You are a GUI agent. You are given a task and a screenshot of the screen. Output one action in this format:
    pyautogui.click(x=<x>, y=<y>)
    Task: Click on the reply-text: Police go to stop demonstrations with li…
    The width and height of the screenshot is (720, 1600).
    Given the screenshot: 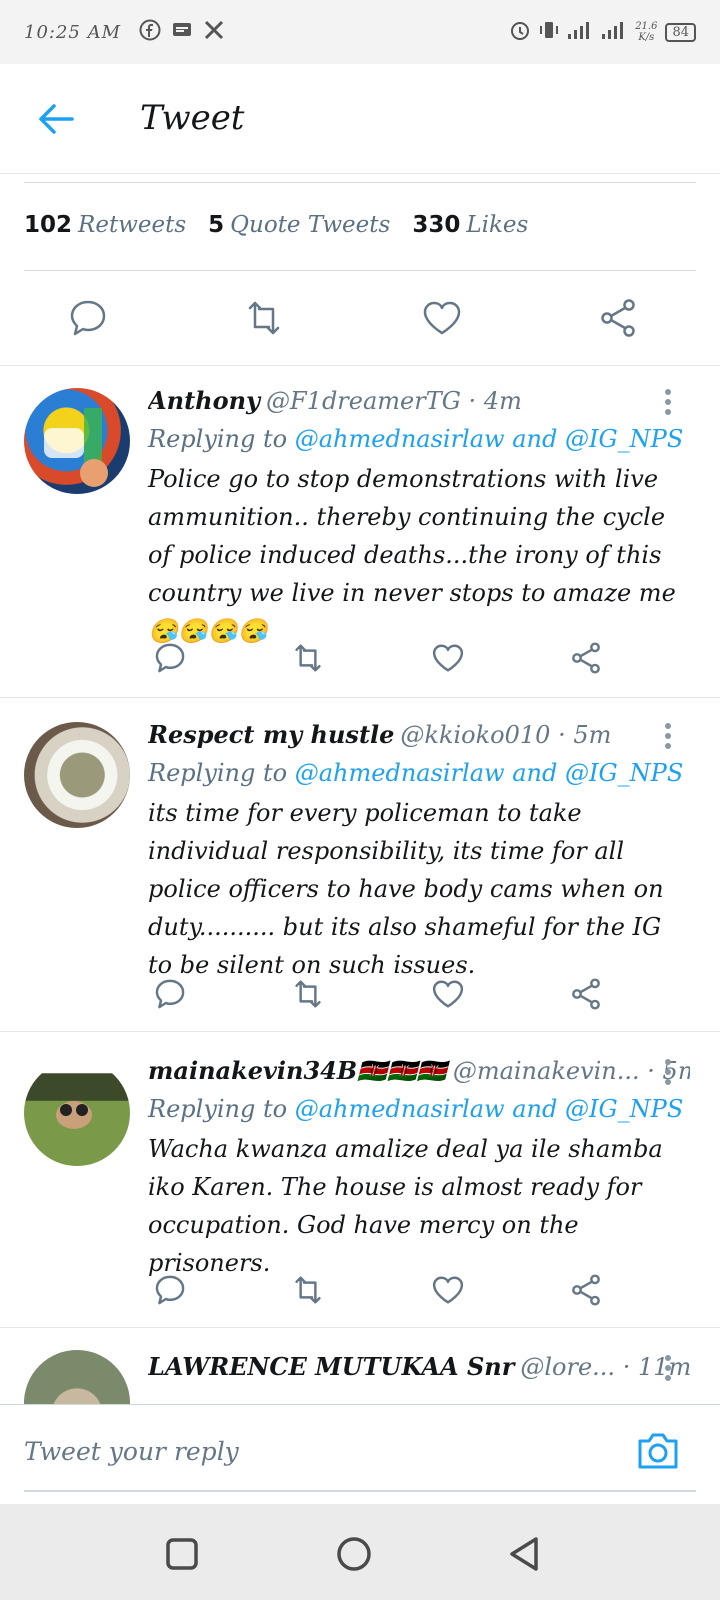 What is the action you would take?
    pyautogui.click(x=412, y=555)
    